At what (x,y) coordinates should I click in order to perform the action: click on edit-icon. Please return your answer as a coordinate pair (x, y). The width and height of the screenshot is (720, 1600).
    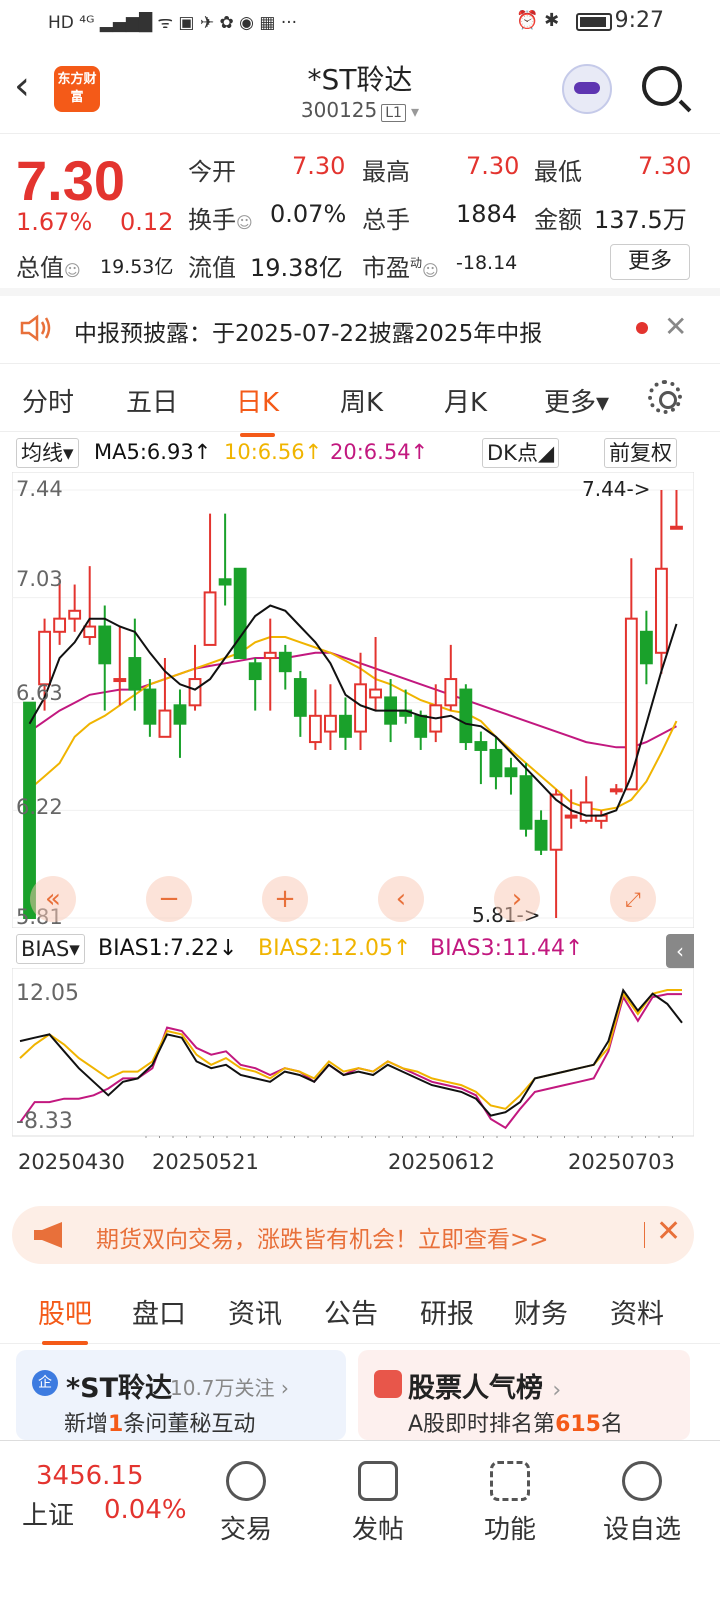
    Looking at the image, I should click on (378, 1481).